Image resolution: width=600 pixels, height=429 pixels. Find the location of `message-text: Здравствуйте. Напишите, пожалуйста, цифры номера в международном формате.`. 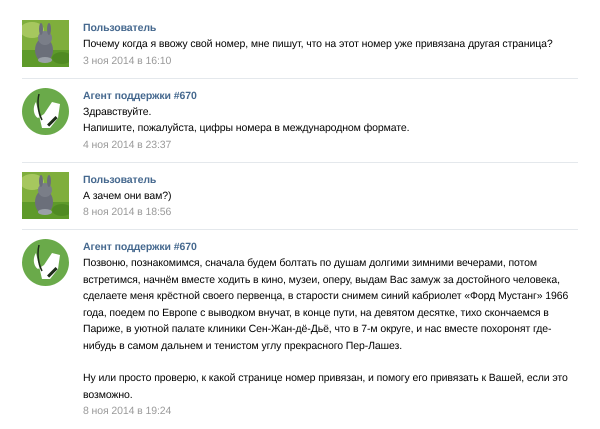

message-text: Здравствуйте. Напишите, пожалуйста, цифры номера в международном формате. is located at coordinates (246, 120).